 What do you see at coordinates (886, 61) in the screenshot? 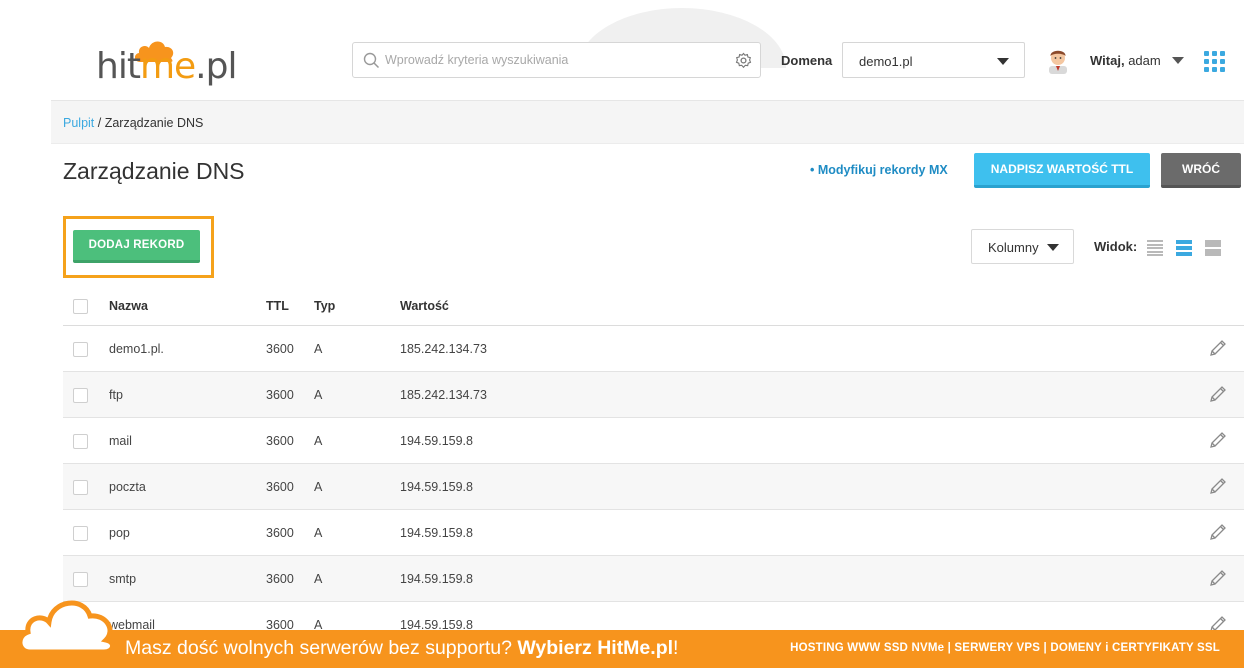
I see `domain-select-value: demo1.pl` at bounding box center [886, 61].